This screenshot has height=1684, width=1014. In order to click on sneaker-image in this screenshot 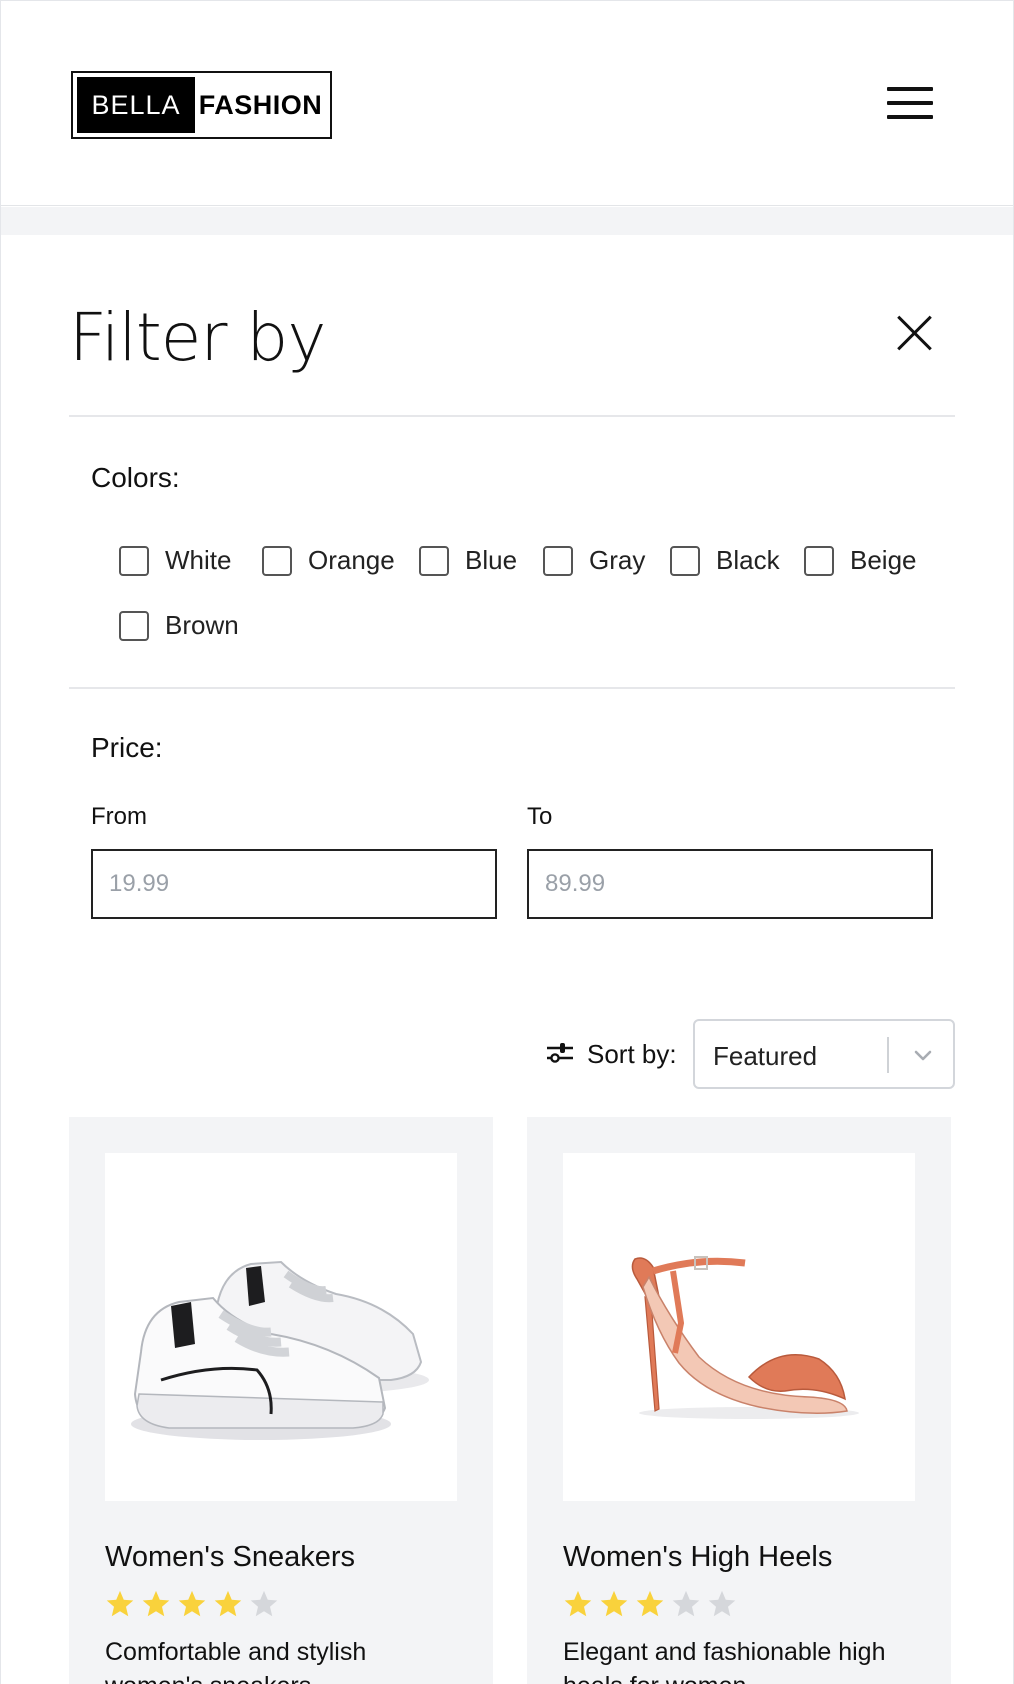, I will do `click(280, 1350)`.